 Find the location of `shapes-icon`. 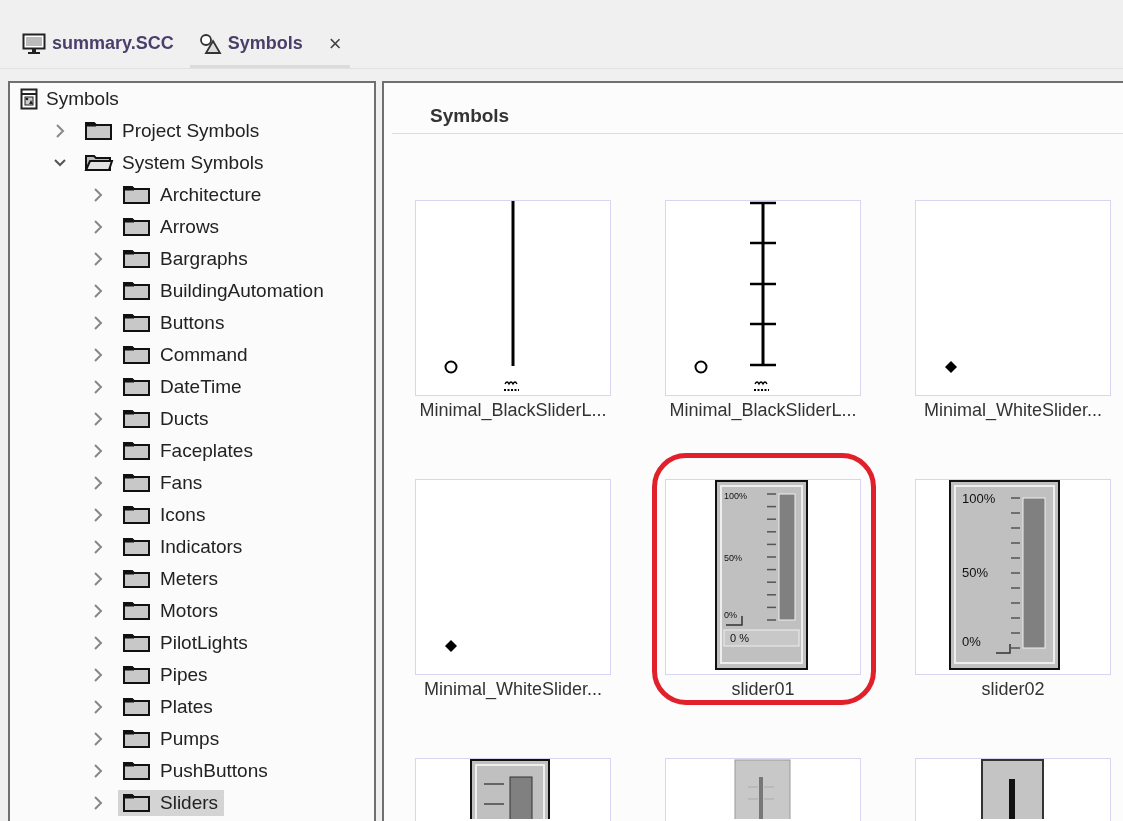

shapes-icon is located at coordinates (209, 43).